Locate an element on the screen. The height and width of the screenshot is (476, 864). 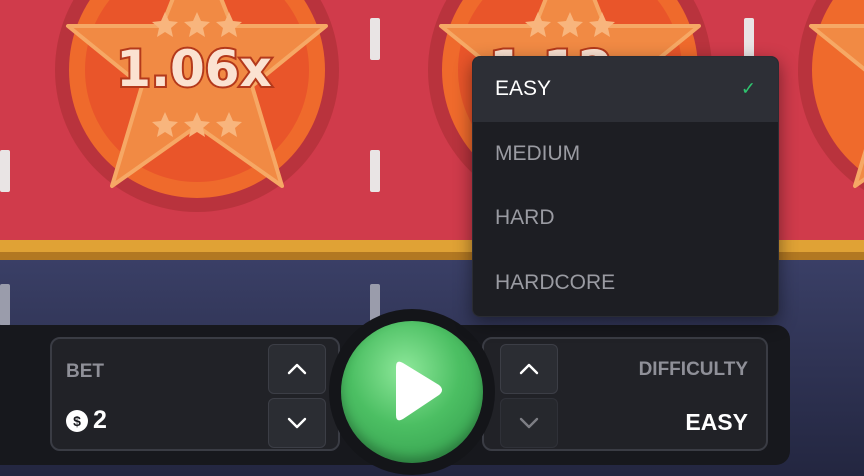
bet-amount: 2 is located at coordinates (100, 420).